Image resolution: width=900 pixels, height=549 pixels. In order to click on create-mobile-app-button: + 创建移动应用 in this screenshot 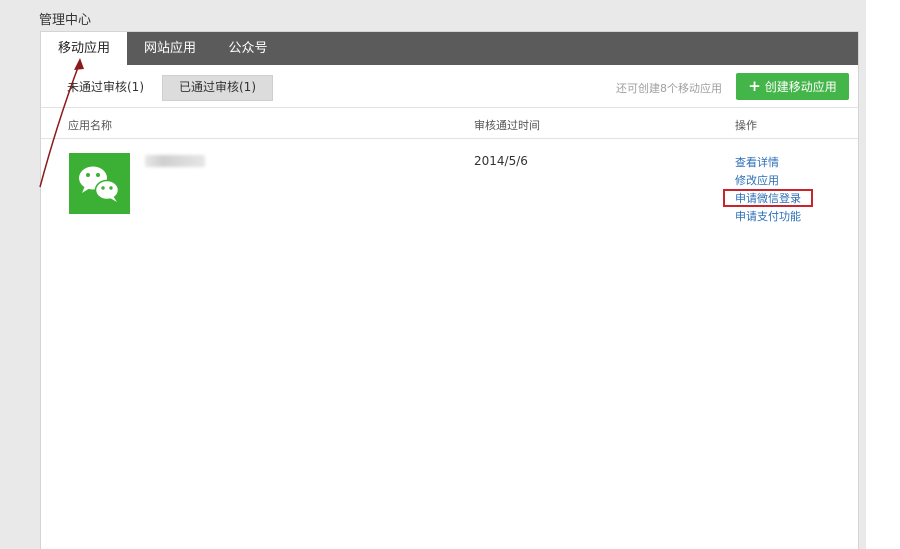, I will do `click(792, 86)`.